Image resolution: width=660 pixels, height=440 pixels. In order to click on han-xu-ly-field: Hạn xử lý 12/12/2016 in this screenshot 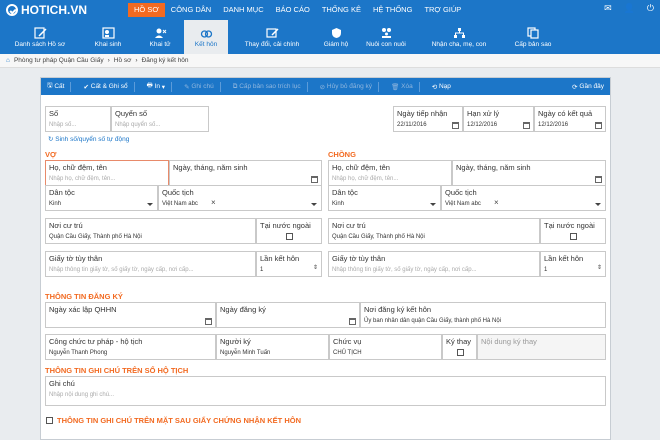, I will do `click(498, 119)`.